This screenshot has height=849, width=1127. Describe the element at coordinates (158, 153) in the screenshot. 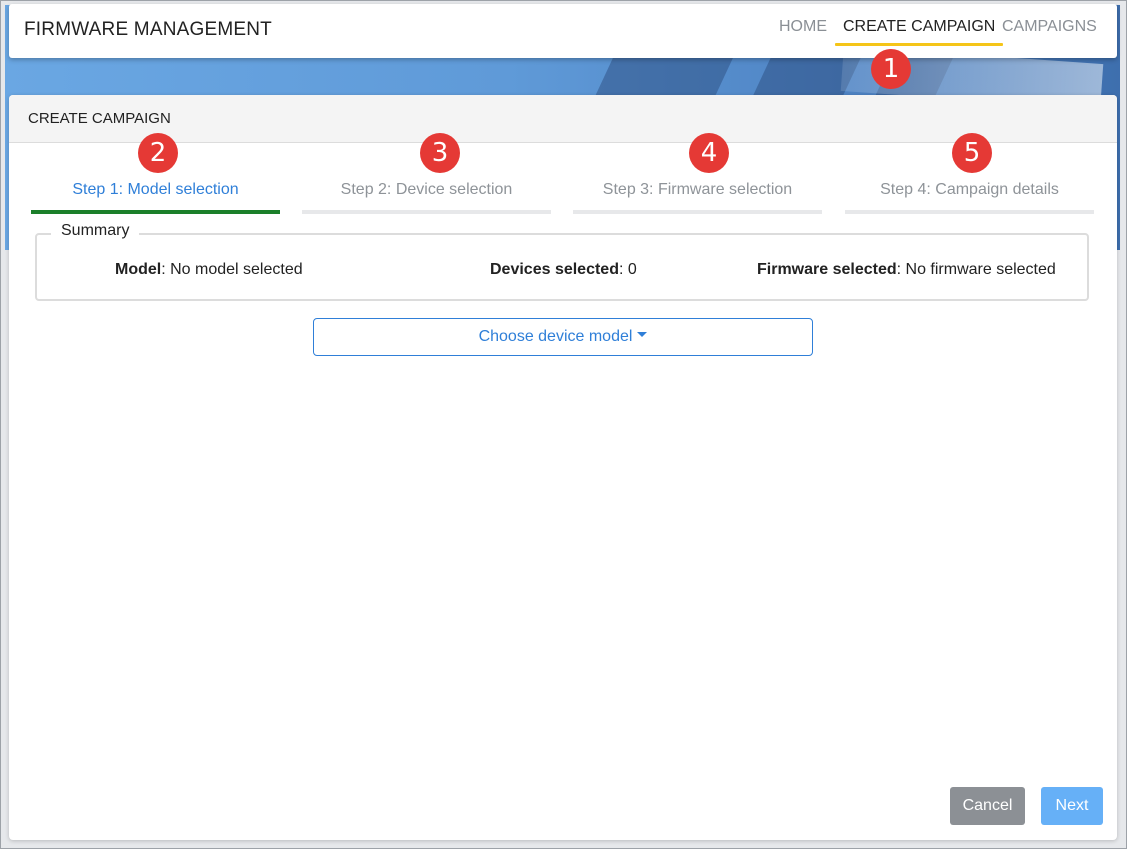

I see `callout-badge-2: 2` at that location.